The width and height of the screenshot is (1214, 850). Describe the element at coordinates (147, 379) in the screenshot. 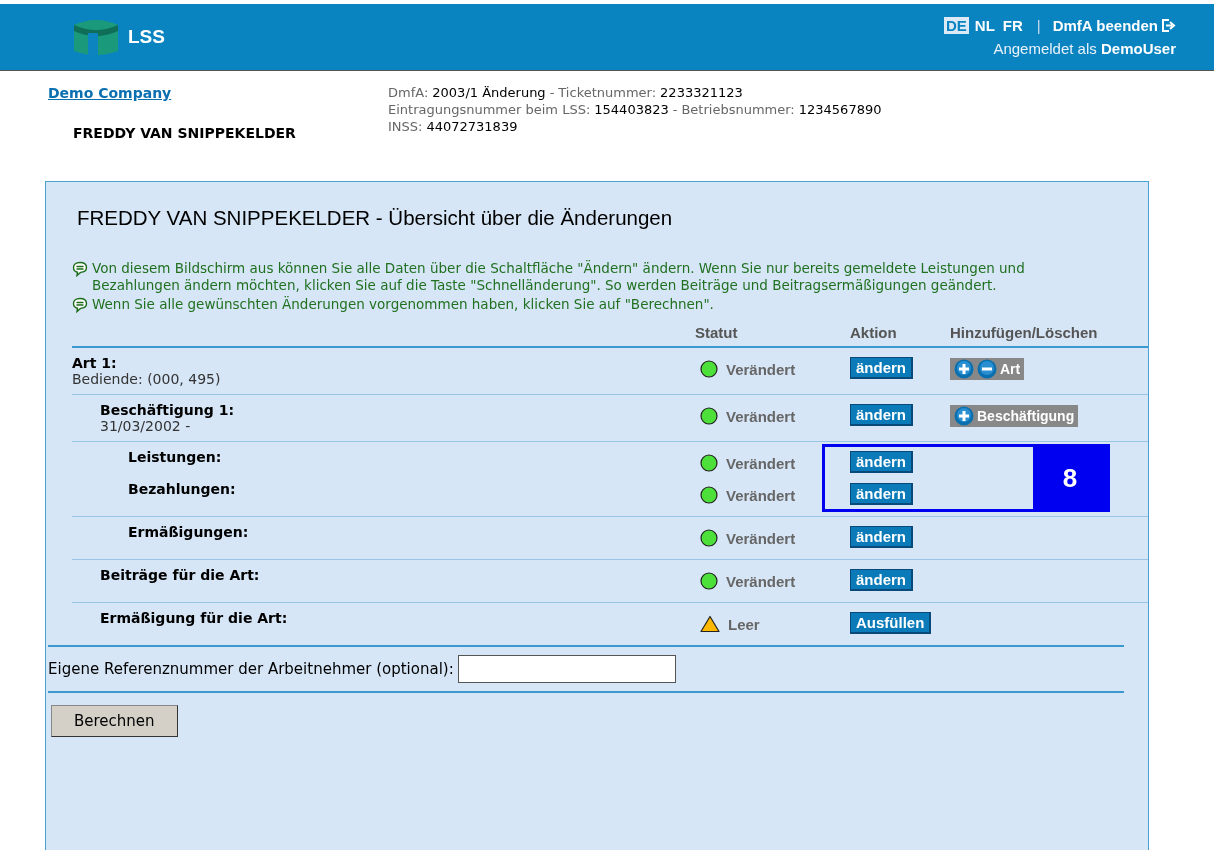

I see `row-sublabel: Bediende: (000, 495)` at that location.